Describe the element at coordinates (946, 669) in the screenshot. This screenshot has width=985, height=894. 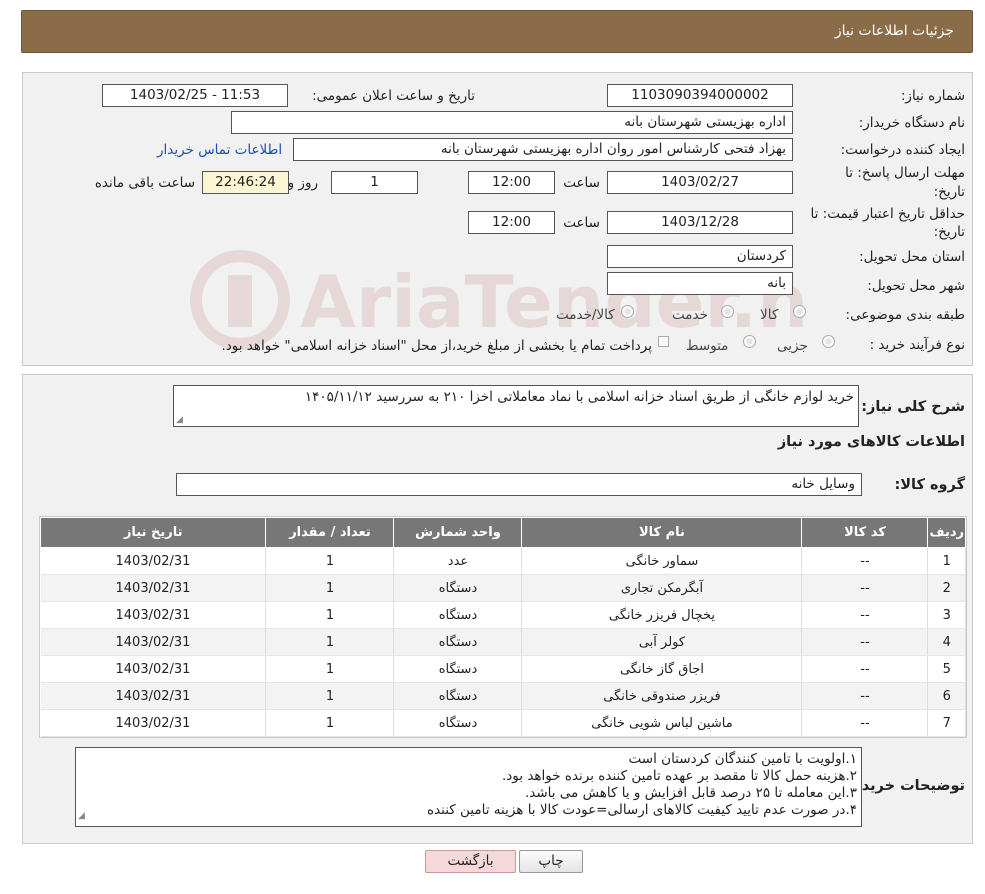
I see `cell-row-number: 5` at that location.